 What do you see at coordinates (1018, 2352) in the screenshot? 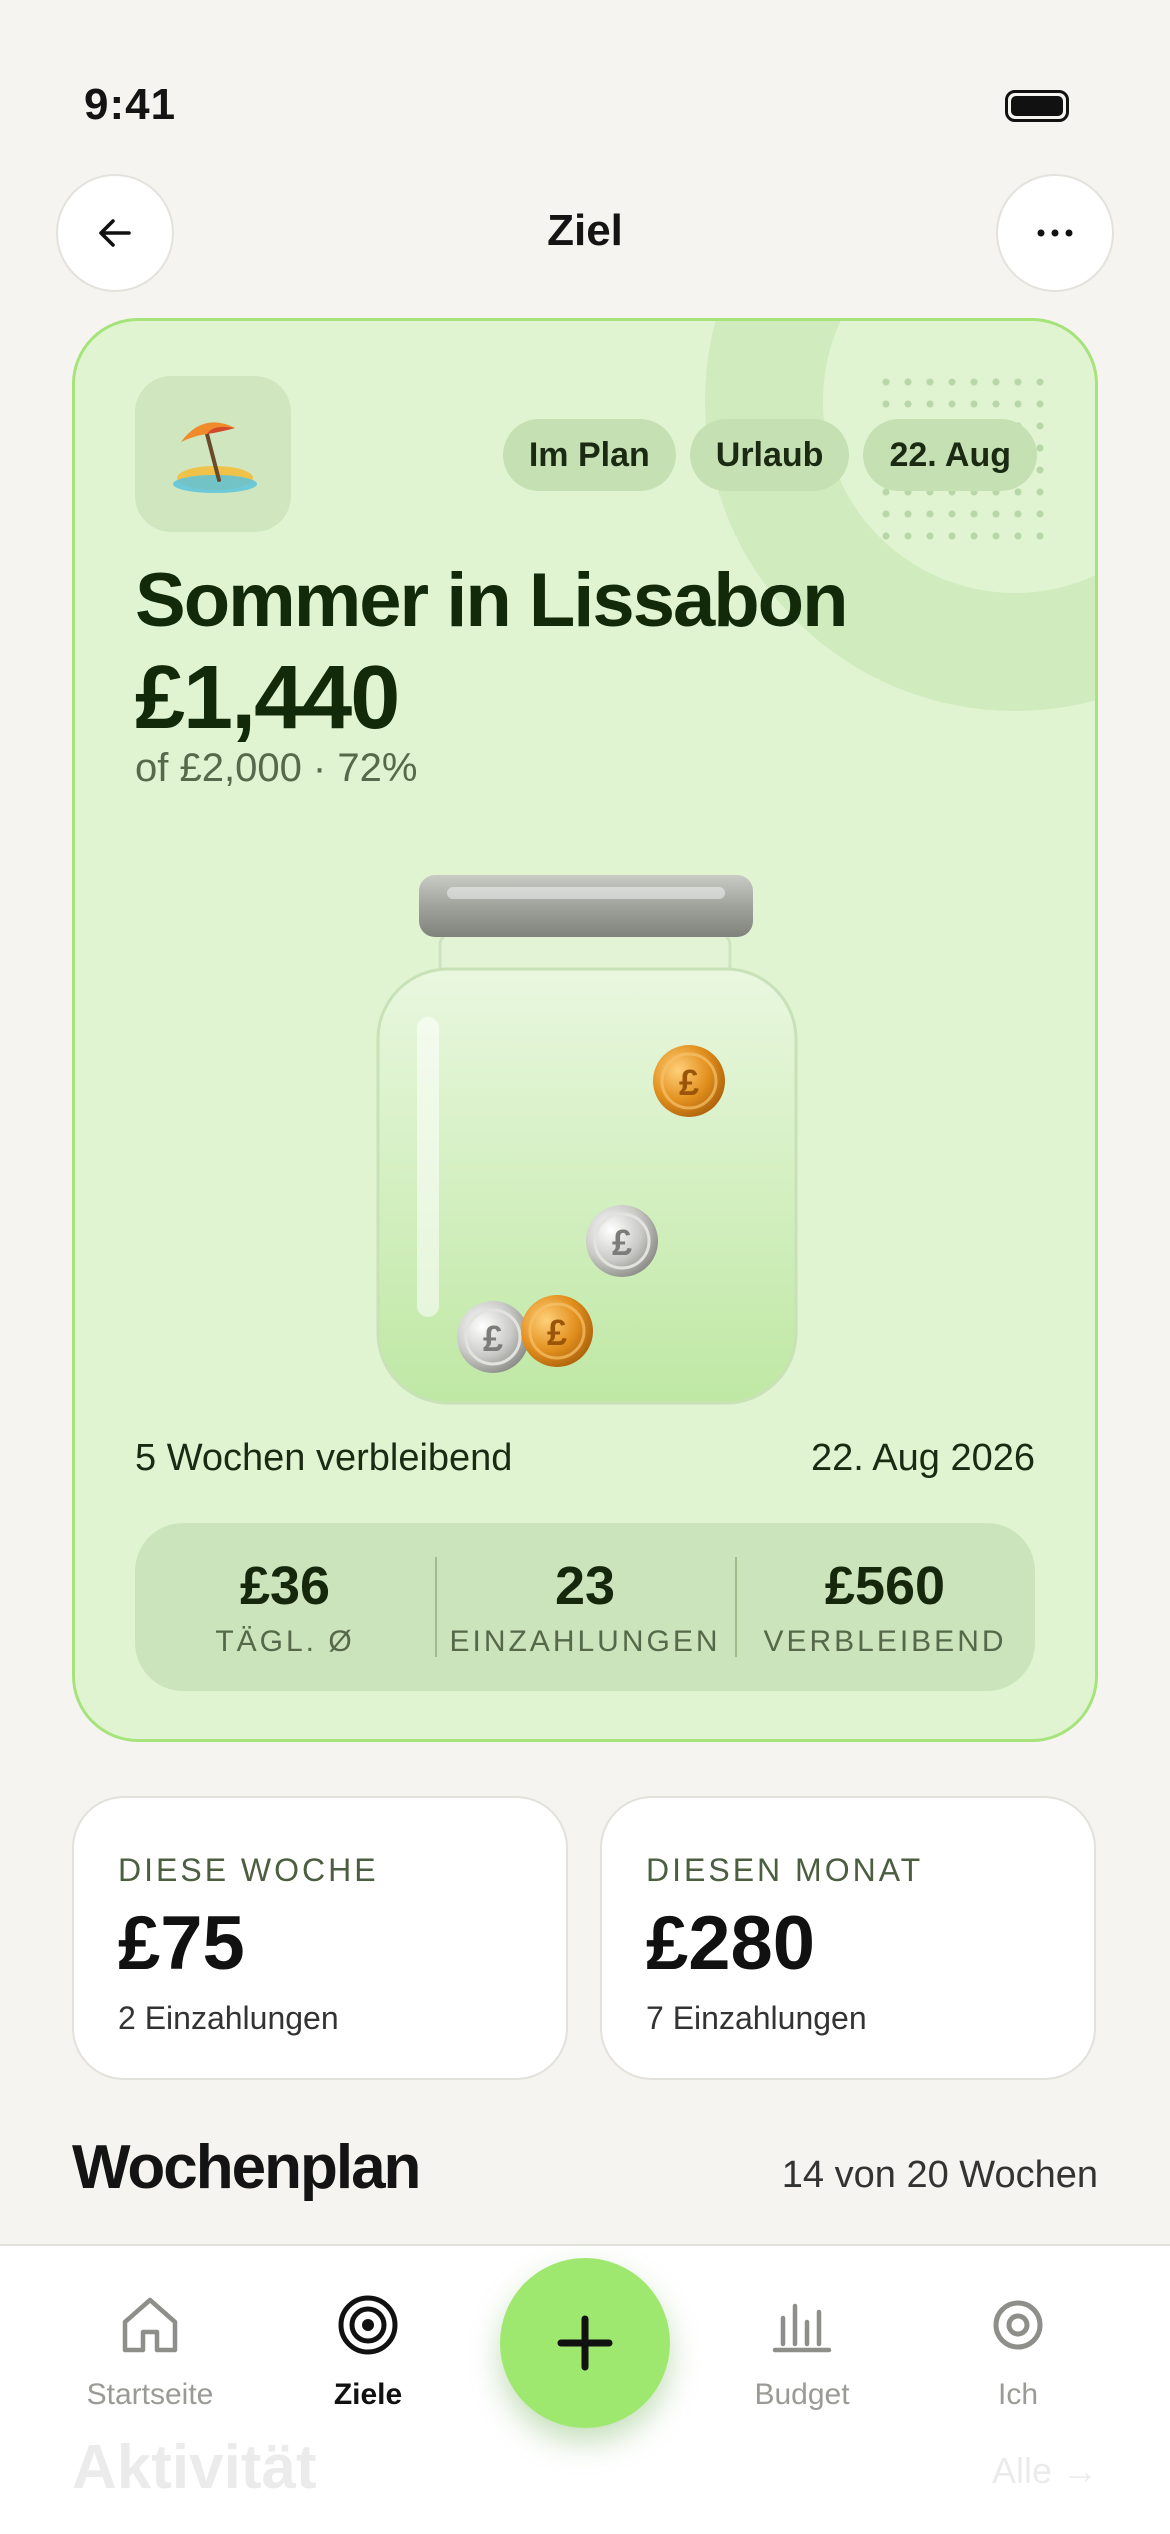
I see `nav-item-profile: Ich` at bounding box center [1018, 2352].